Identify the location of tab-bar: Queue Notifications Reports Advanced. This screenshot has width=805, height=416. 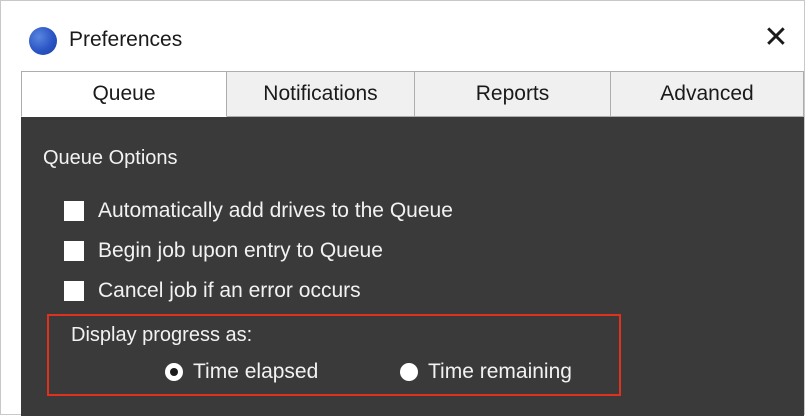
(412, 94).